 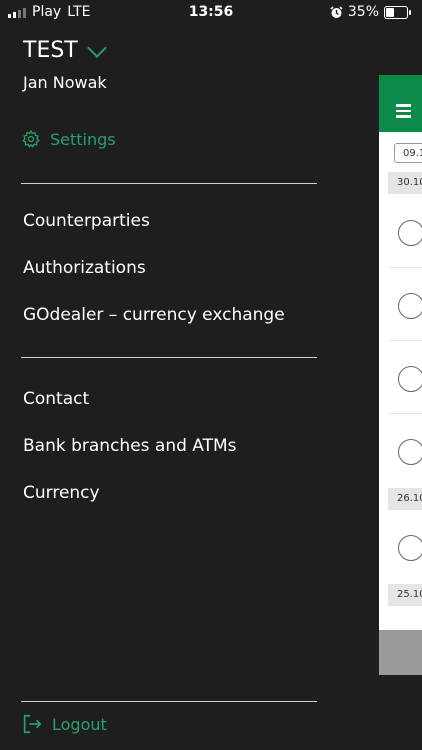 What do you see at coordinates (65, 82) in the screenshot?
I see `user-name: Jan Nowak` at bounding box center [65, 82].